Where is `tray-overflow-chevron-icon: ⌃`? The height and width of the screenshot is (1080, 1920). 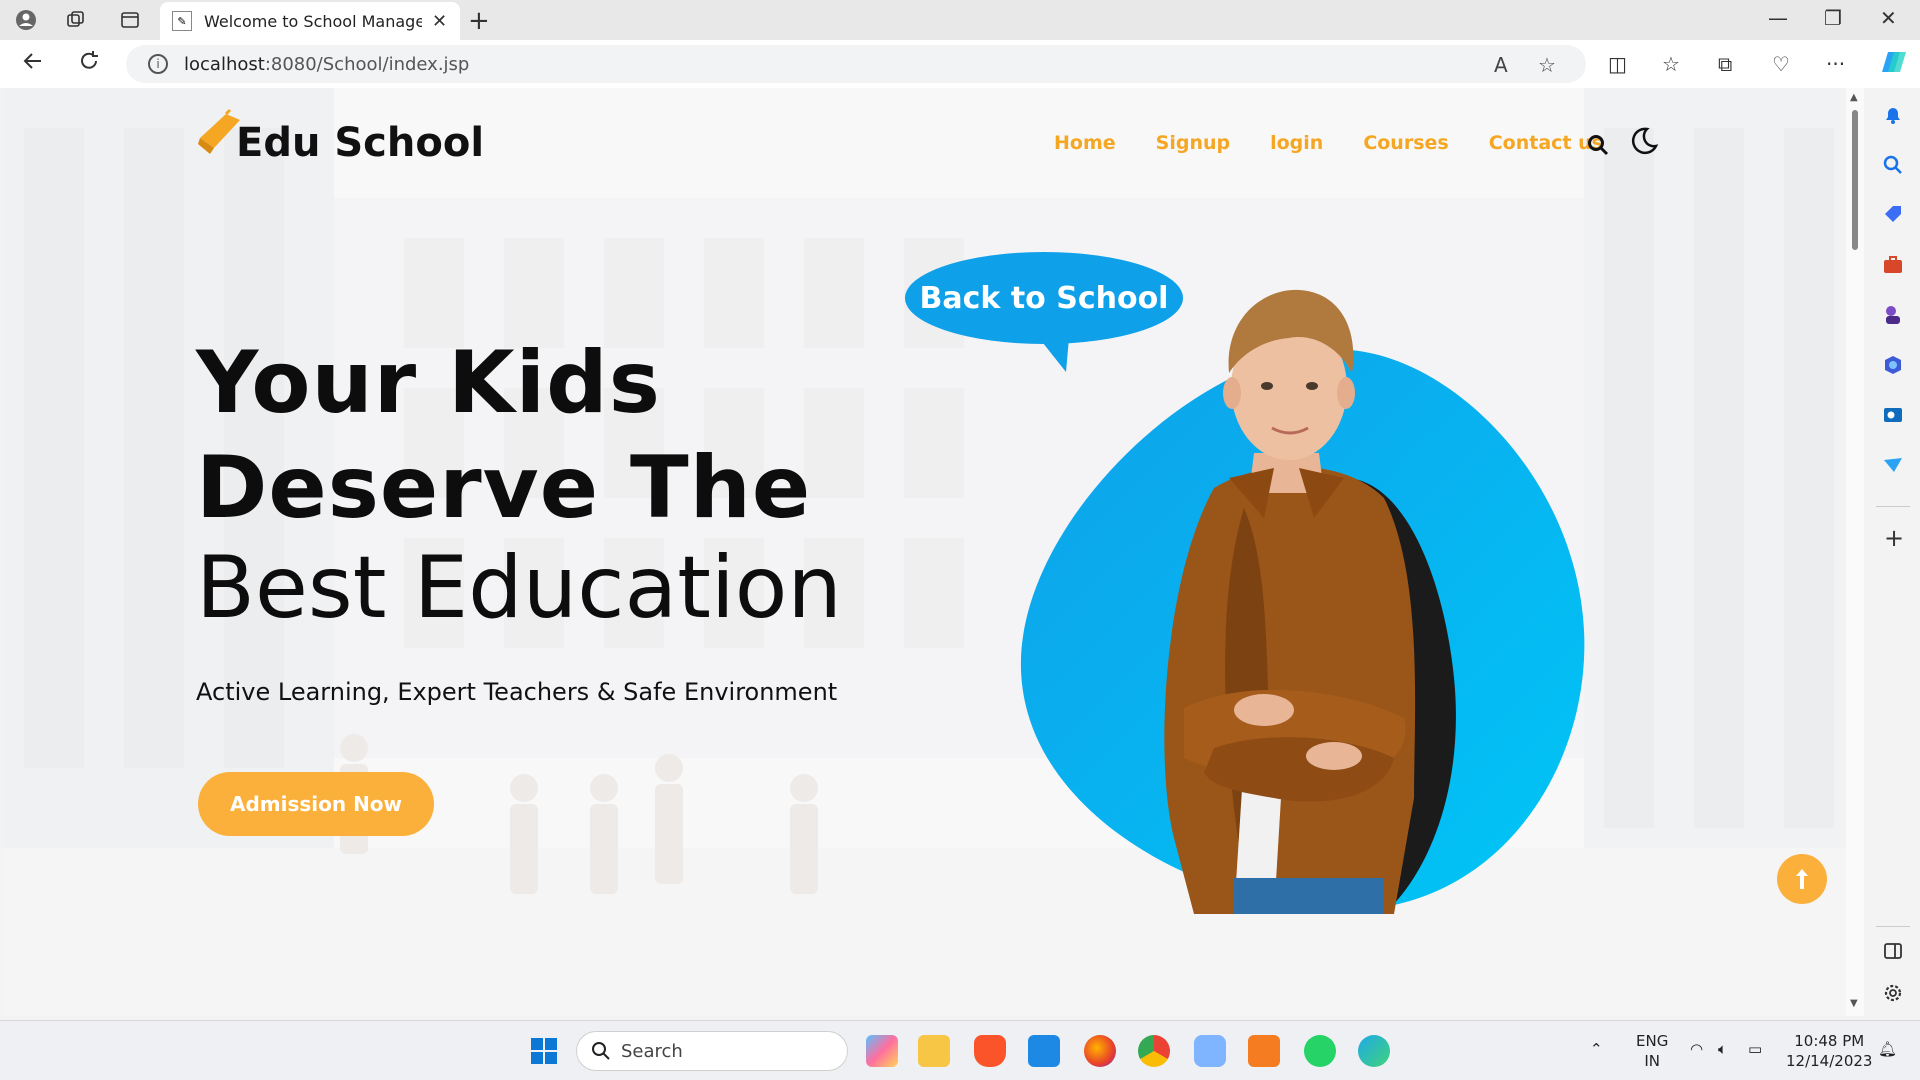
tray-overflow-chevron-icon: ⌃ is located at coordinates (1596, 1049).